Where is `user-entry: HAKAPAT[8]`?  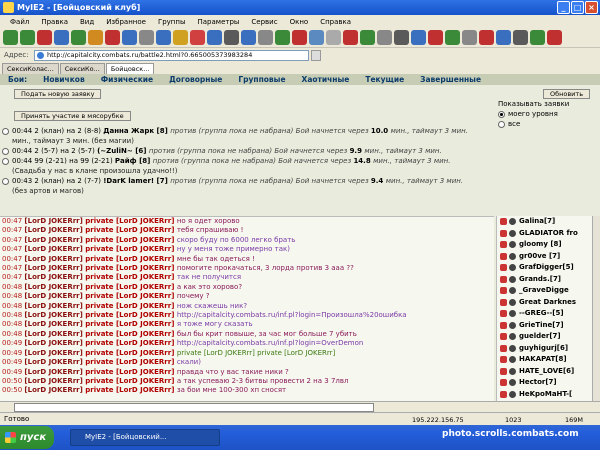 user-entry: HAKAPAT[8] is located at coordinates (544, 360).